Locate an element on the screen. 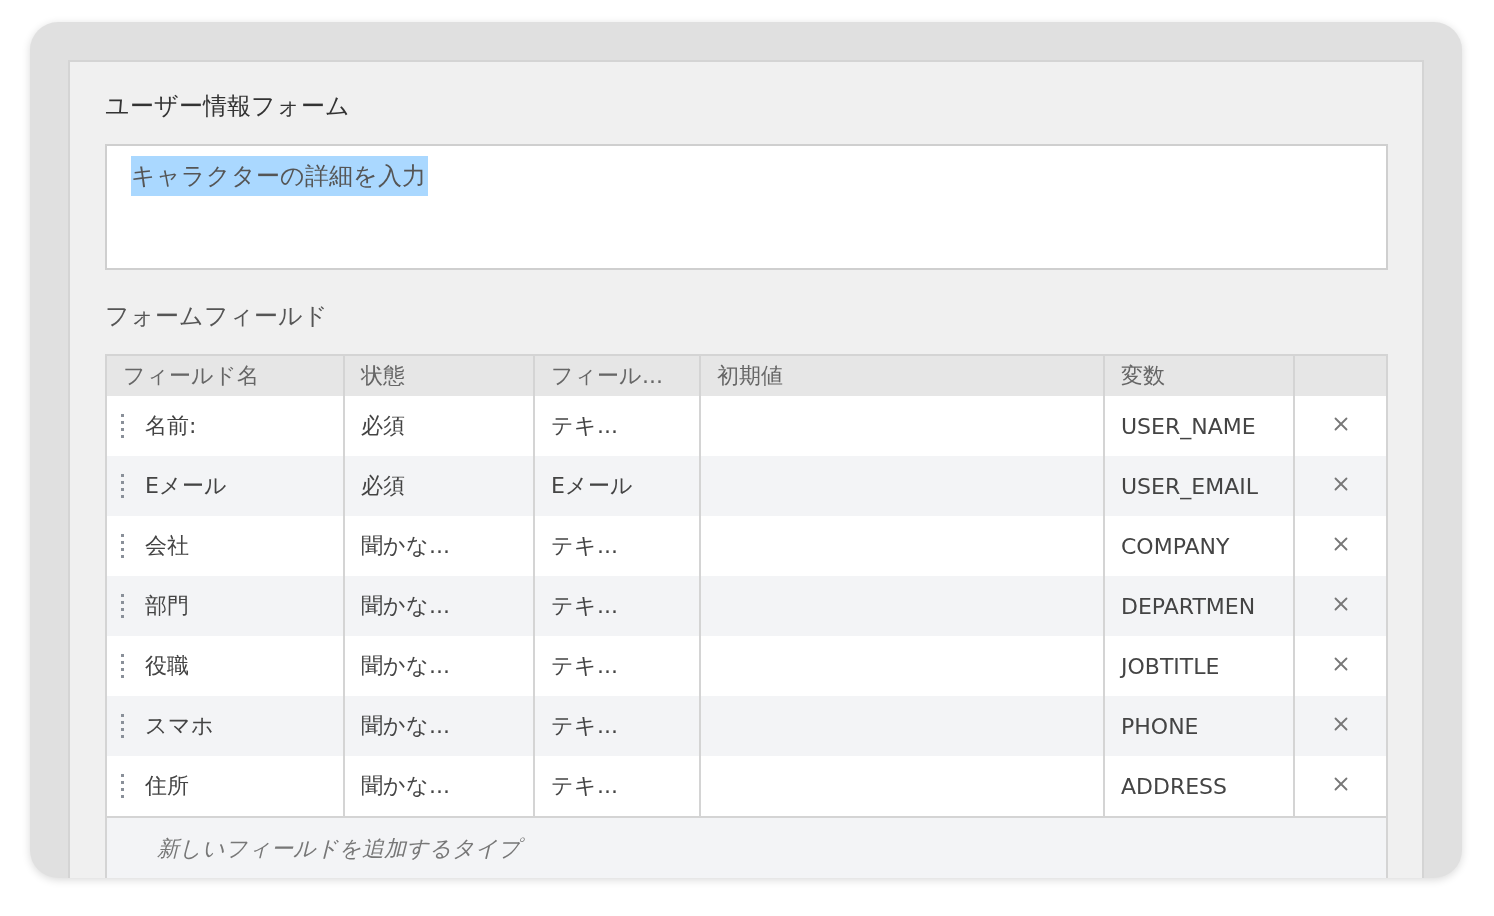 The height and width of the screenshot is (916, 1494). field-name: 部門 is located at coordinates (167, 606).